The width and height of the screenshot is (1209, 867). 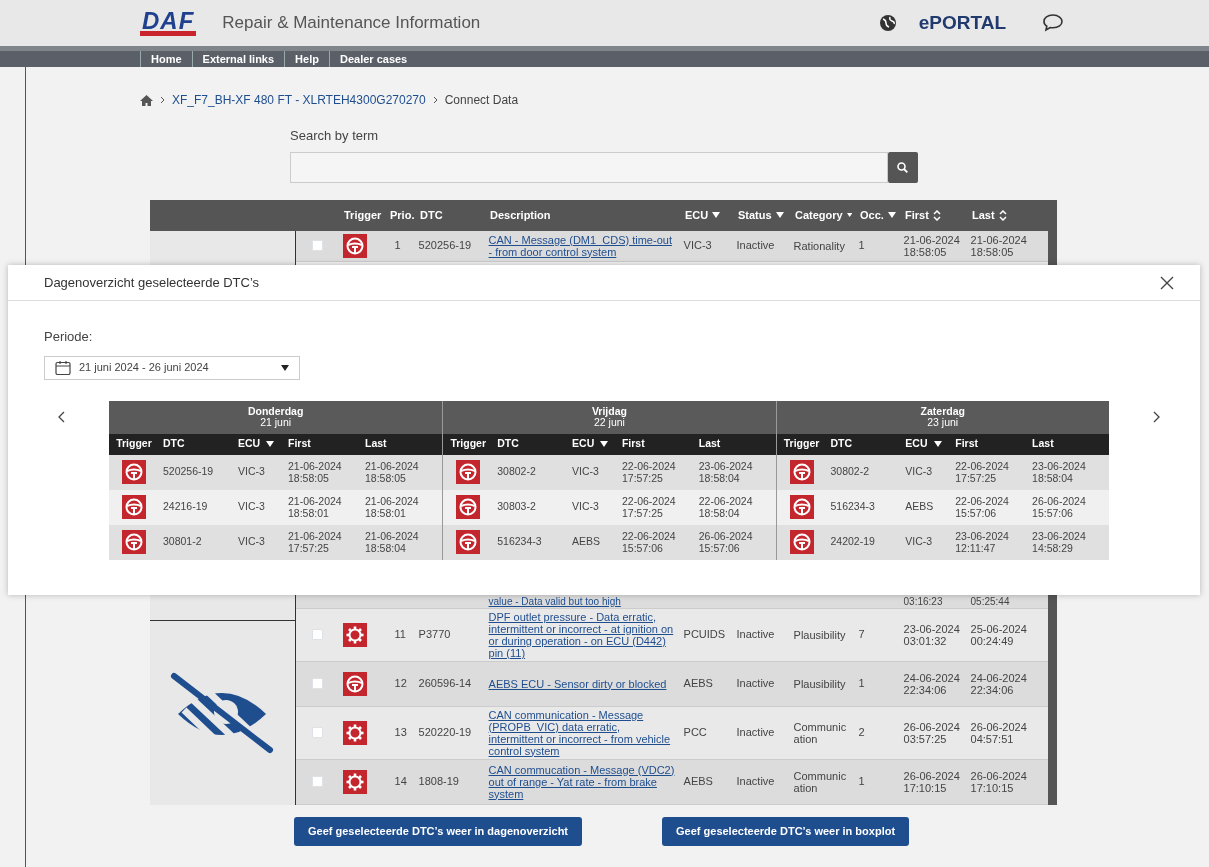 What do you see at coordinates (604, 444) in the screenshot?
I see `dropdown-caret-icon` at bounding box center [604, 444].